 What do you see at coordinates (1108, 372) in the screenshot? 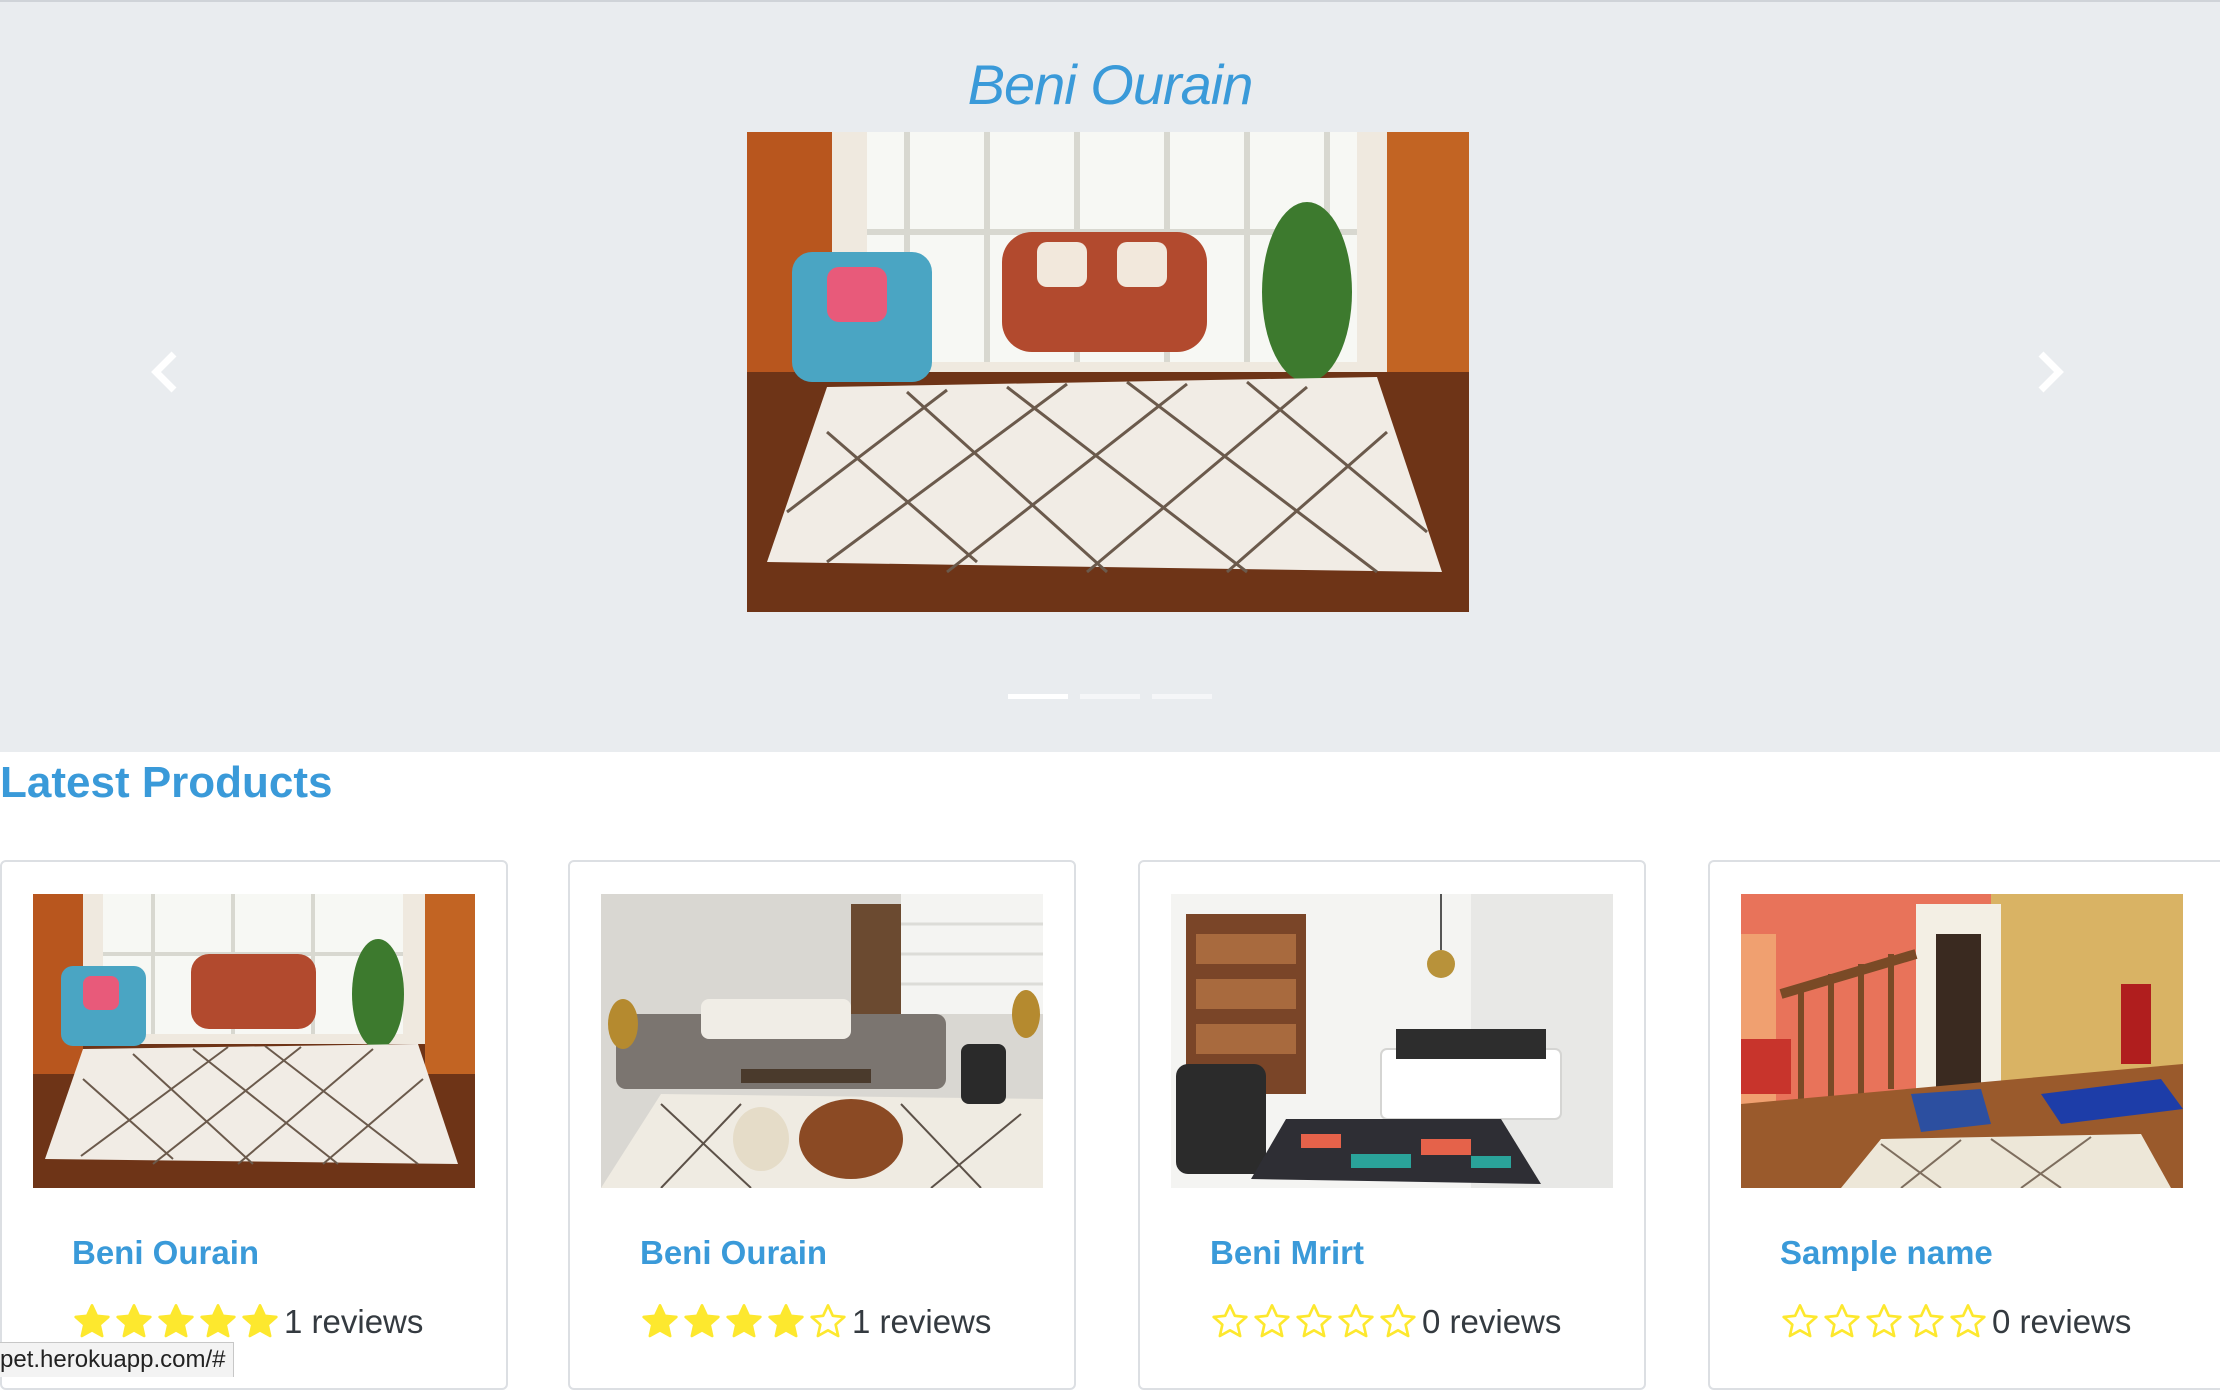
I see `carousel-slide-image` at bounding box center [1108, 372].